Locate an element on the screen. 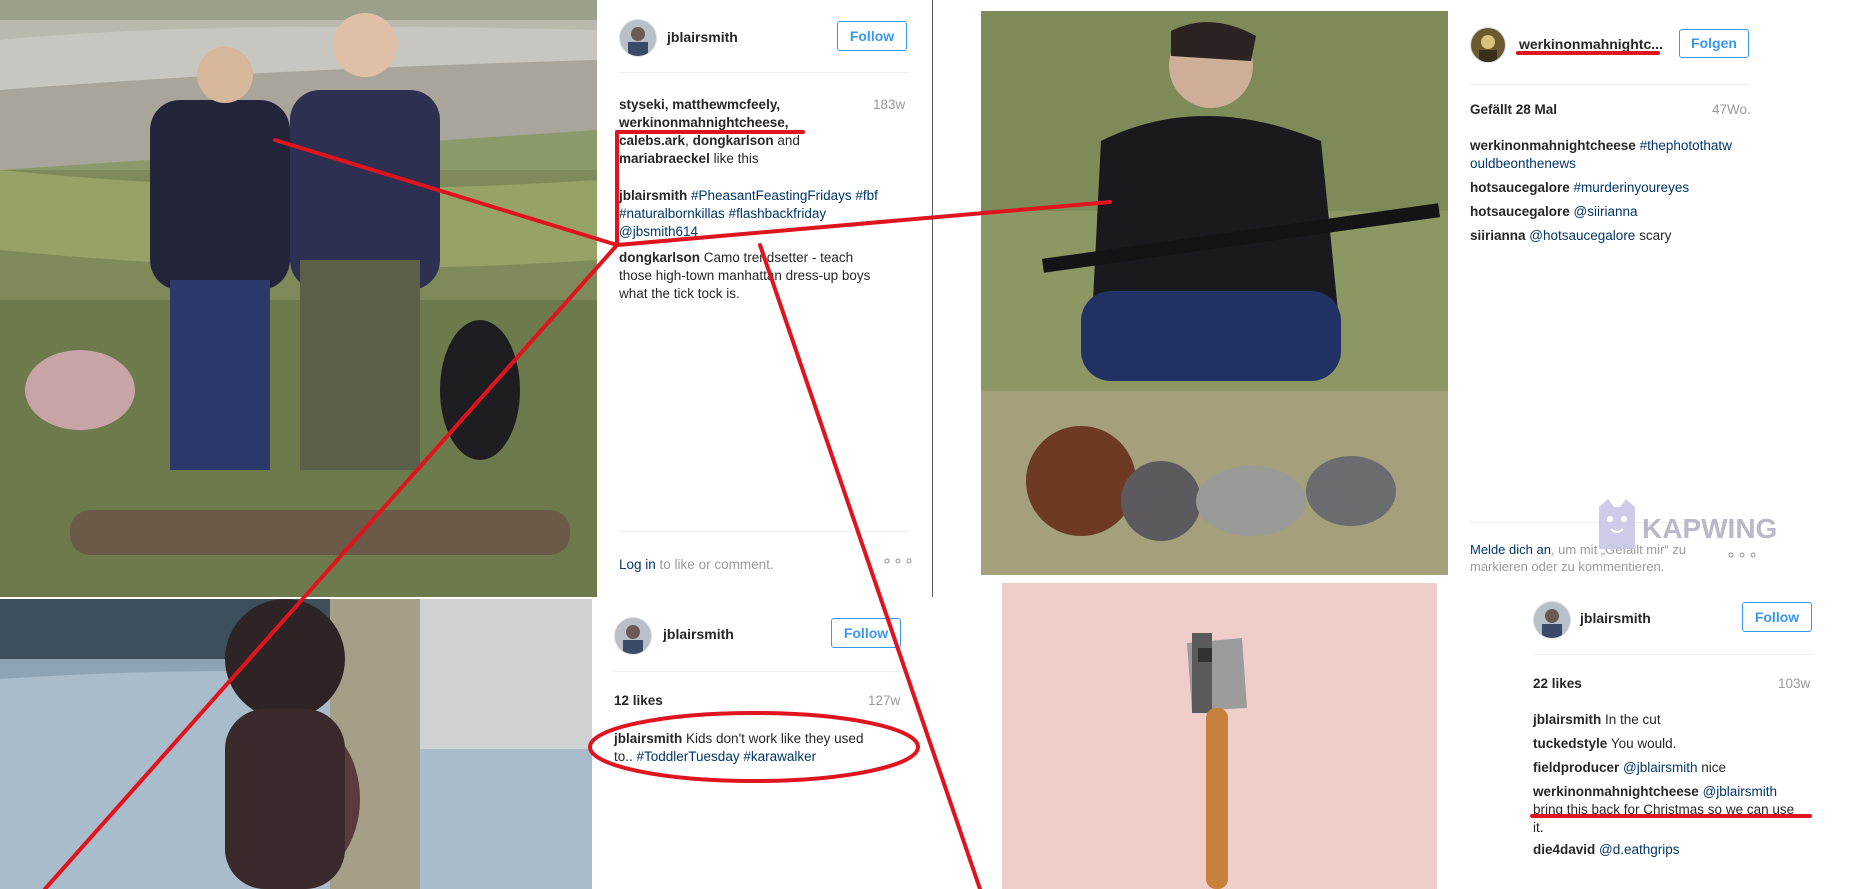 The width and height of the screenshot is (1876, 889). annotation-line-to-gun-photo is located at coordinates (863, 223).